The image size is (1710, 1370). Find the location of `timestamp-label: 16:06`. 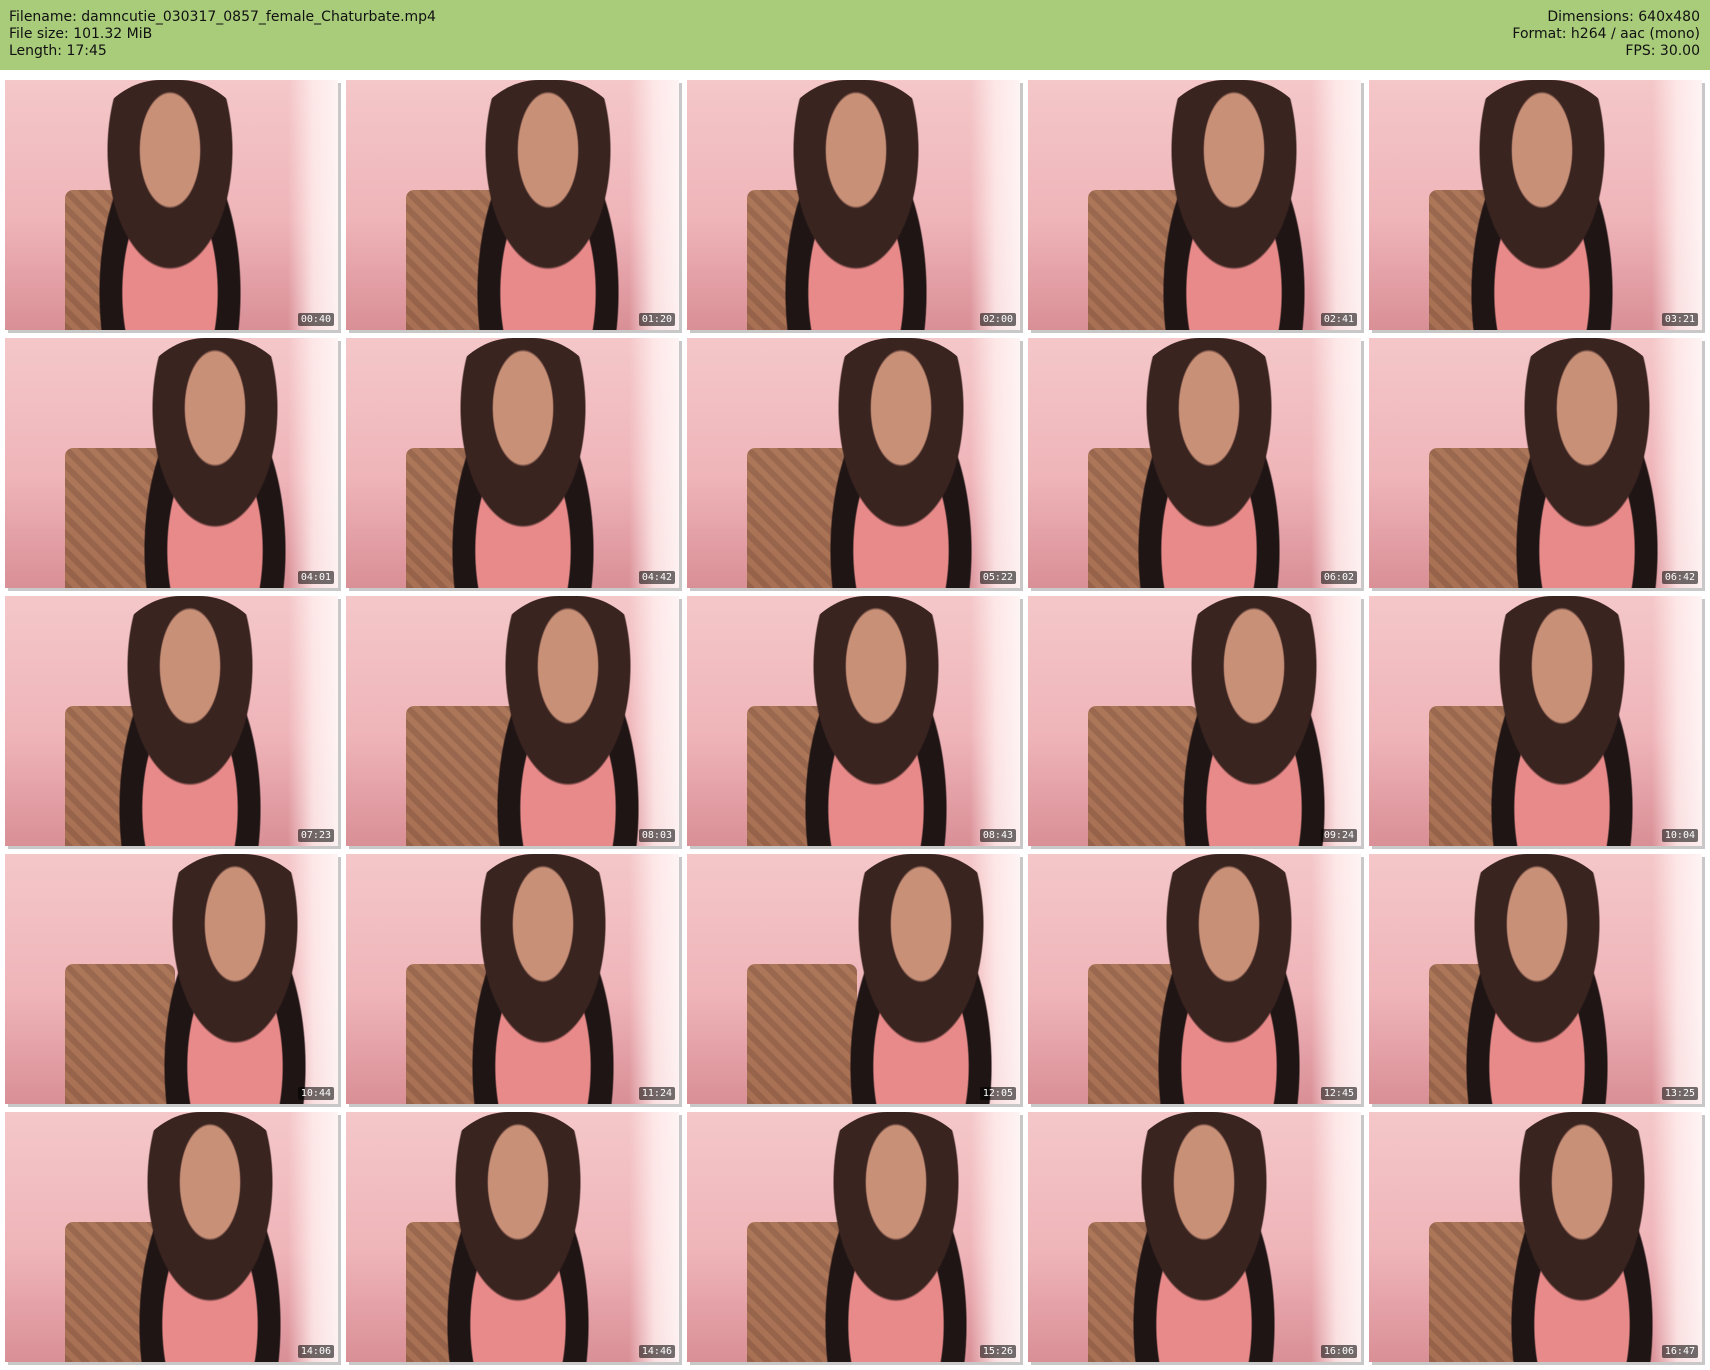

timestamp-label: 16:06 is located at coordinates (1338, 1351).